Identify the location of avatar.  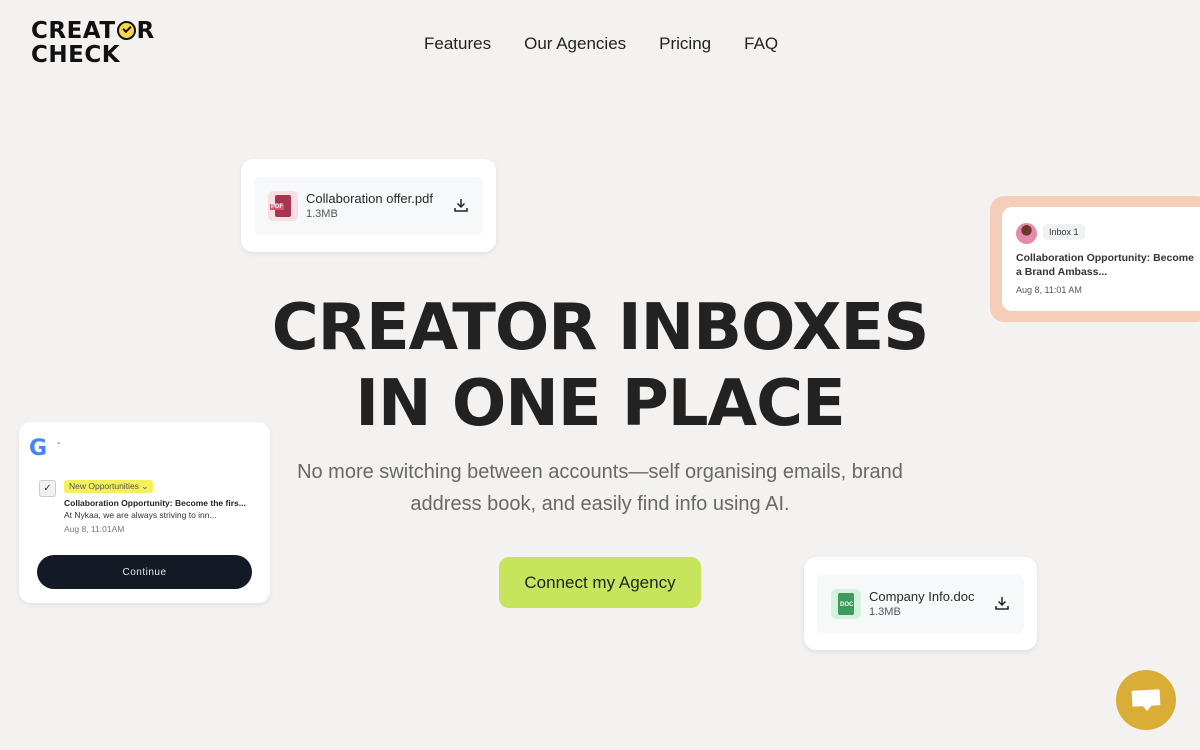
(1026, 233).